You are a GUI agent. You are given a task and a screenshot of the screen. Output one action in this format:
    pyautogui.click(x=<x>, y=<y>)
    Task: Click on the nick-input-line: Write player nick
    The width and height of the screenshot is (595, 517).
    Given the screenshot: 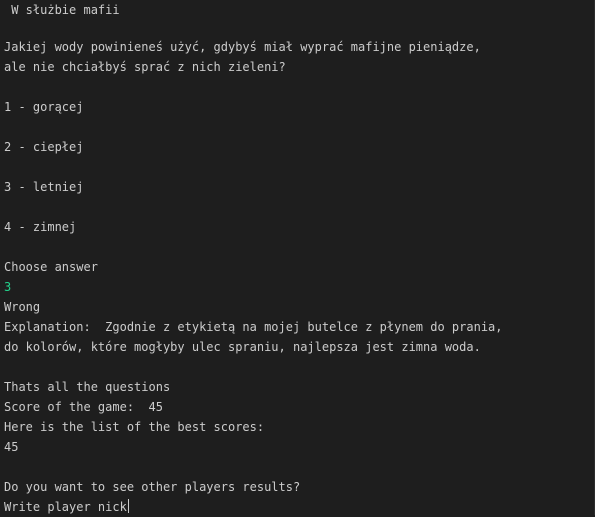 What is the action you would take?
    pyautogui.click(x=66, y=507)
    